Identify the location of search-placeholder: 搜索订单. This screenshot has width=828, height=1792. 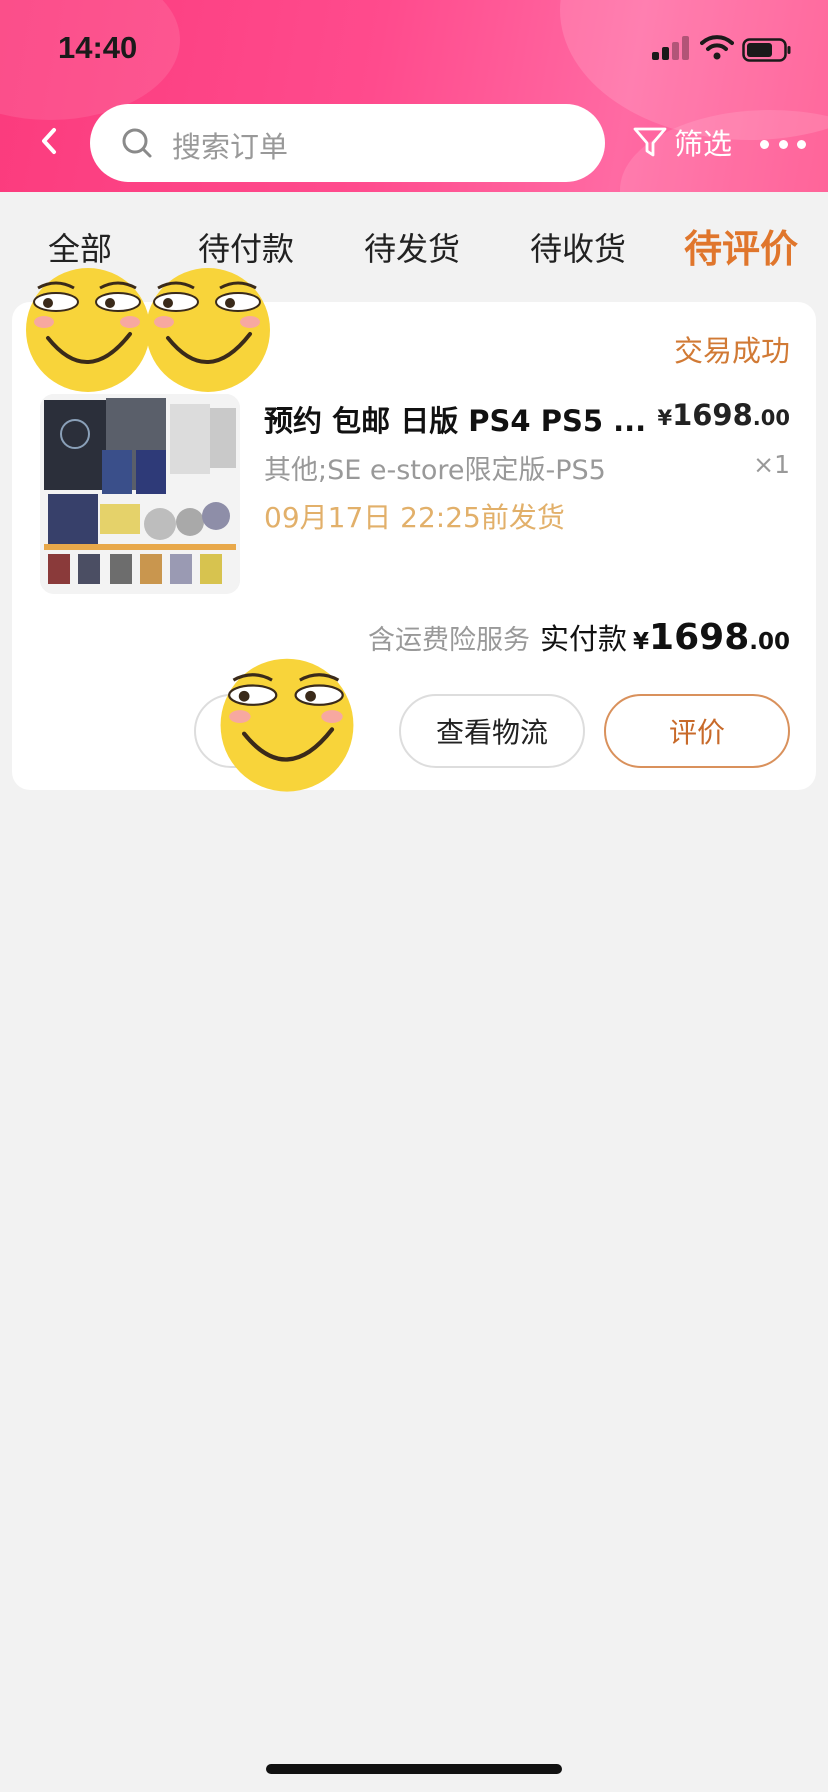
(230, 147).